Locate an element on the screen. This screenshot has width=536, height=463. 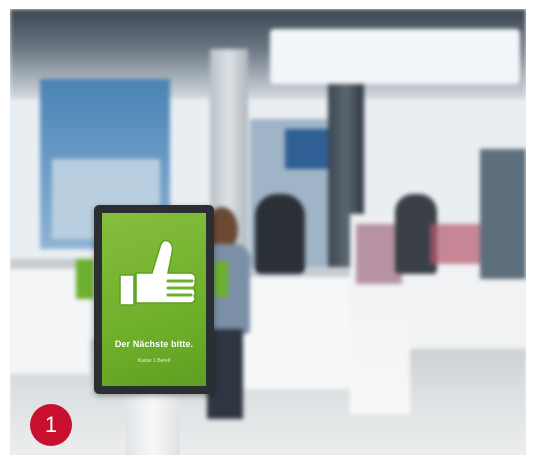
green-accent-left is located at coordinates (85, 279).